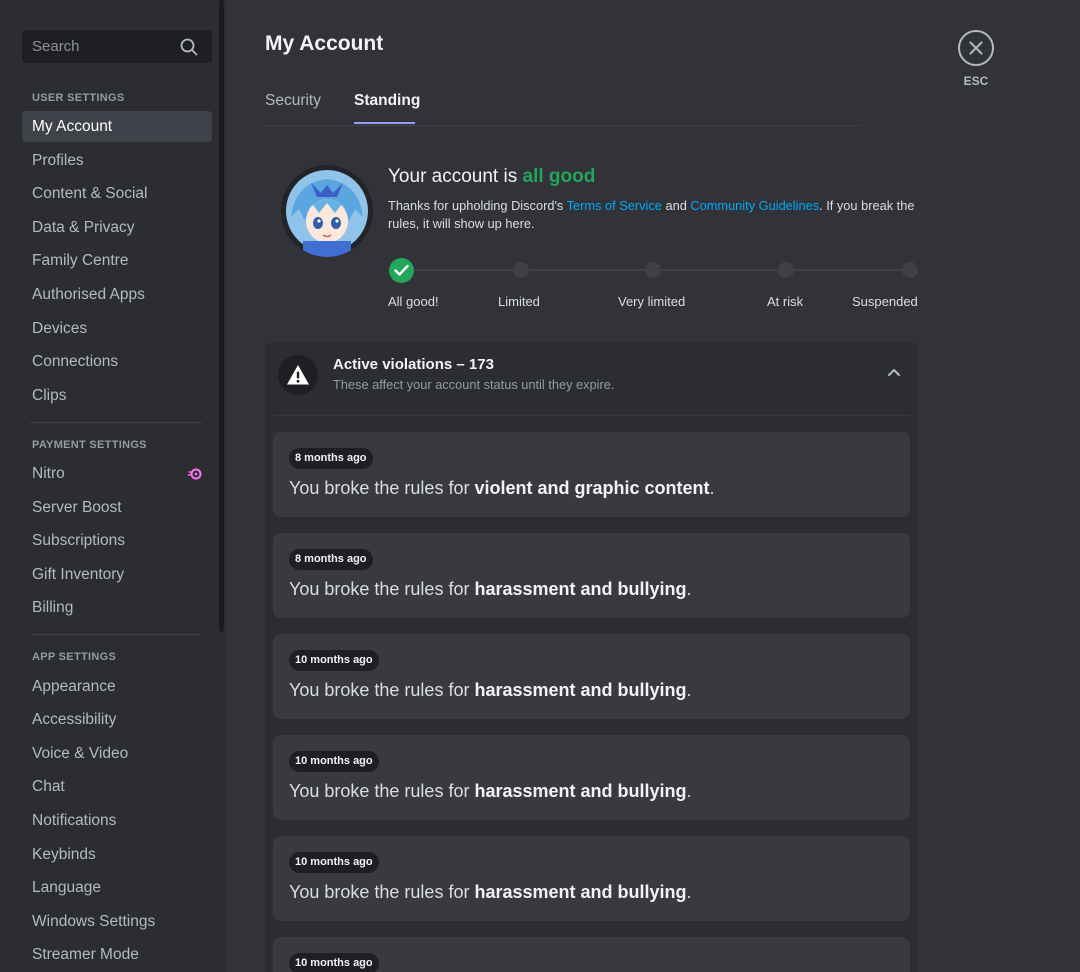 This screenshot has width=1080, height=972. What do you see at coordinates (652, 301) in the screenshot?
I see `step-label-very-limited: Very limited` at bounding box center [652, 301].